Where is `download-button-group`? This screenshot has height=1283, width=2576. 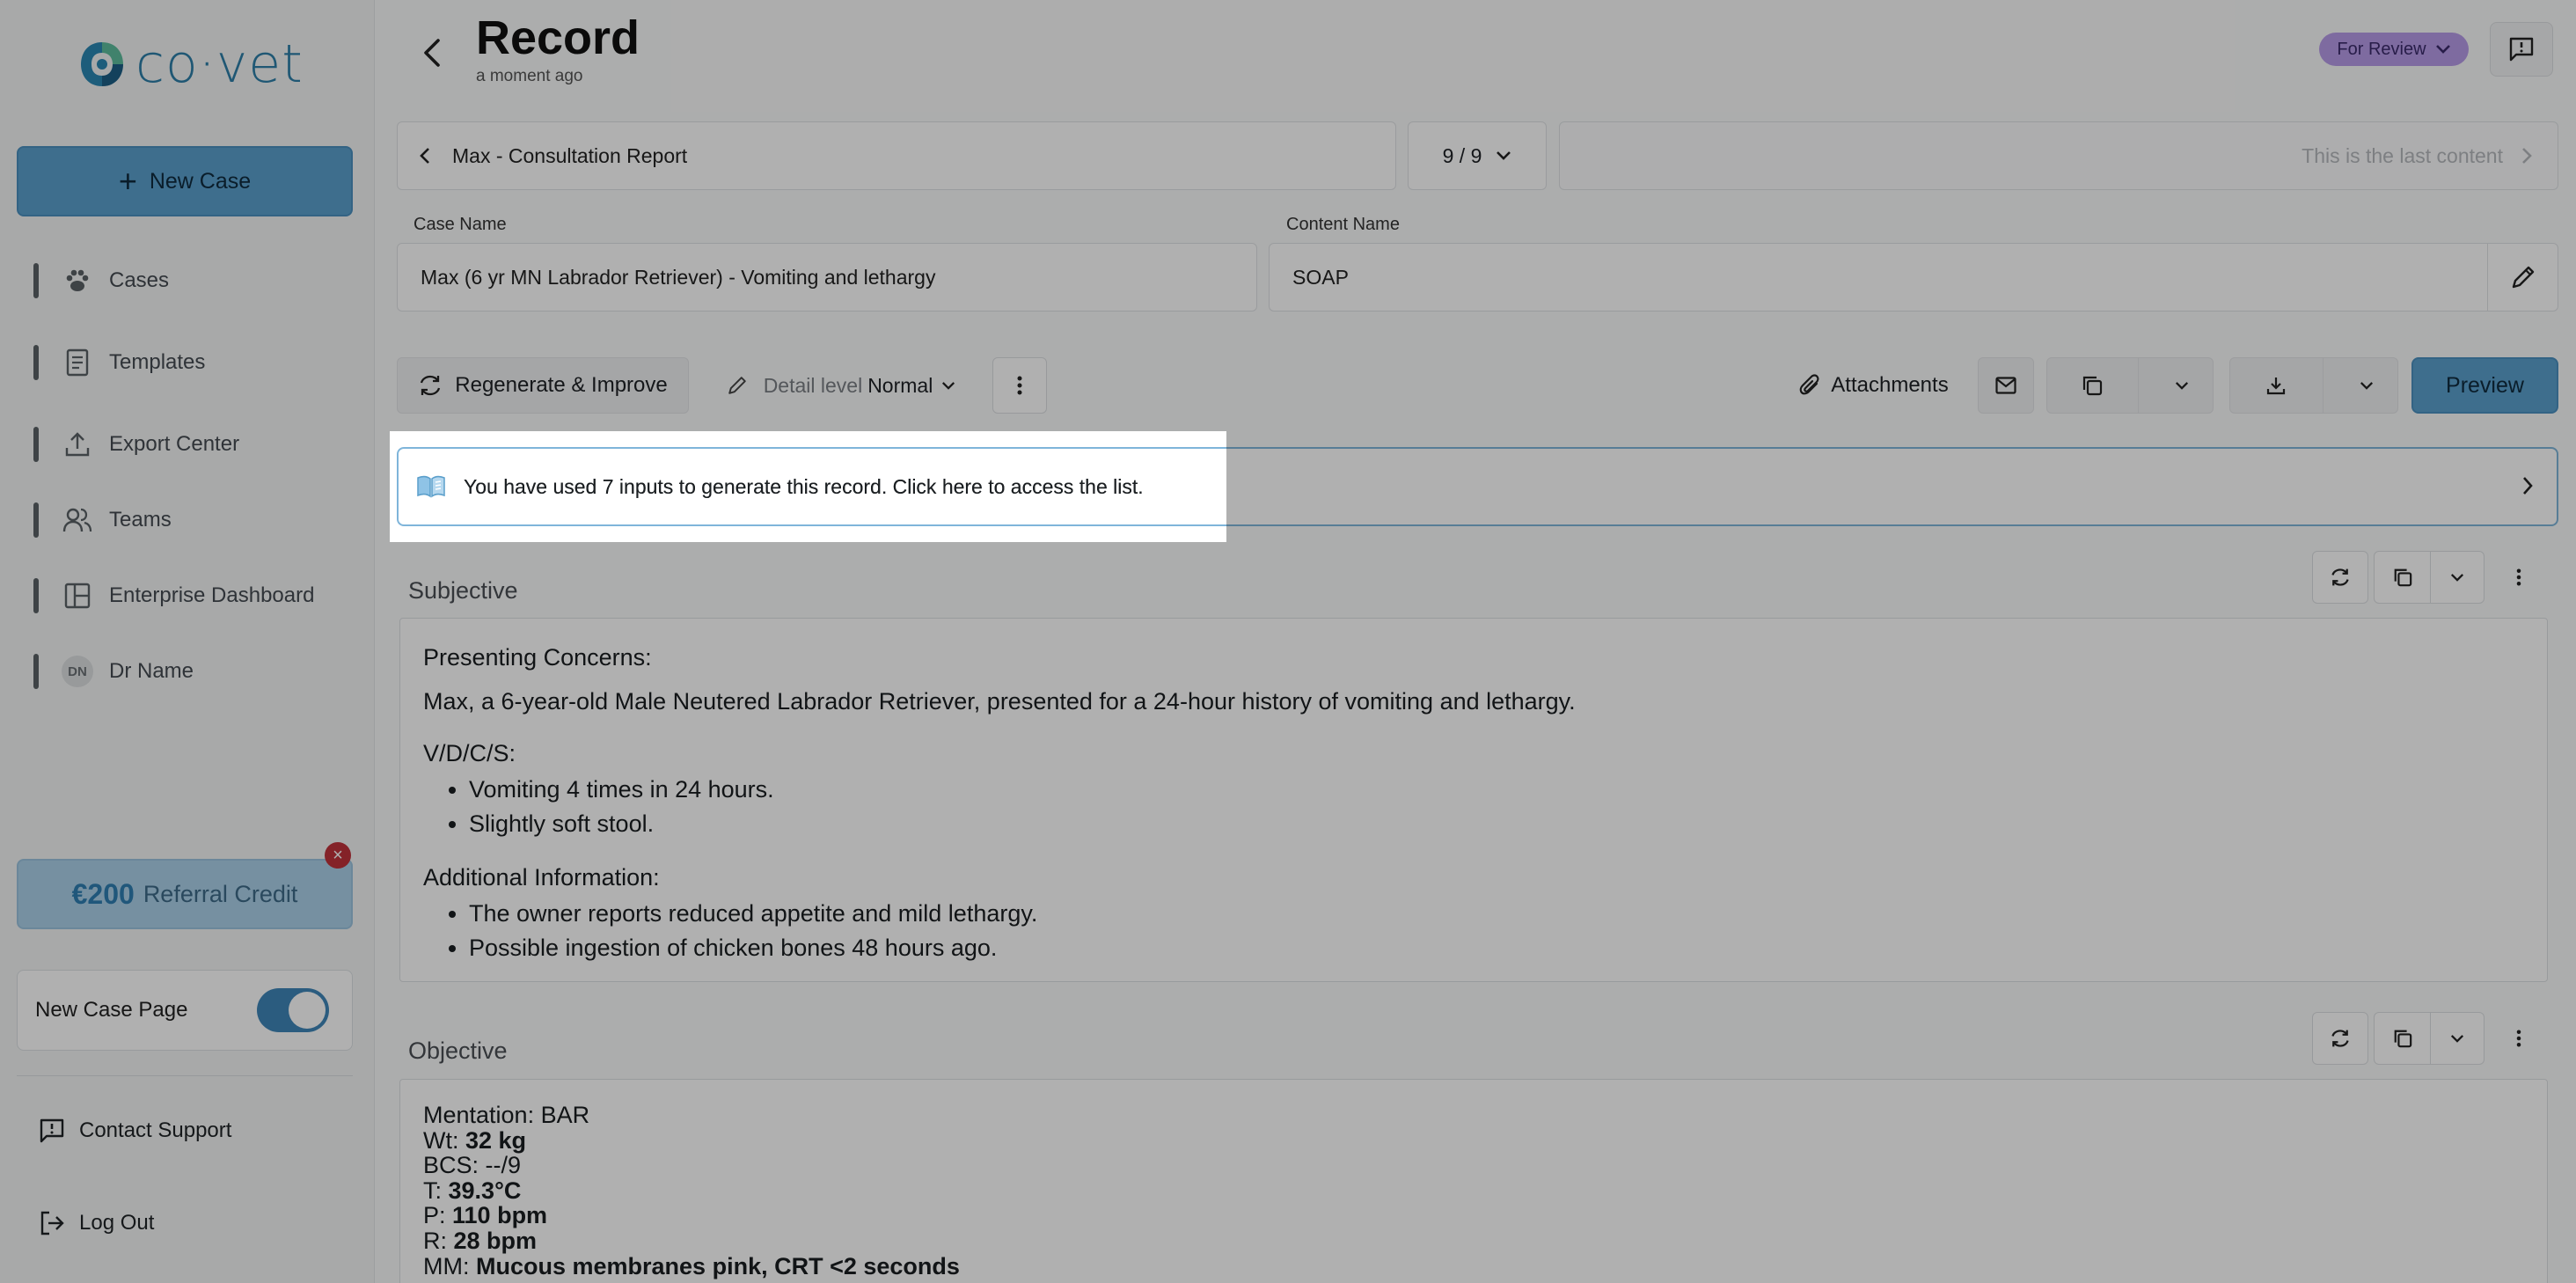 download-button-group is located at coordinates (2313, 385).